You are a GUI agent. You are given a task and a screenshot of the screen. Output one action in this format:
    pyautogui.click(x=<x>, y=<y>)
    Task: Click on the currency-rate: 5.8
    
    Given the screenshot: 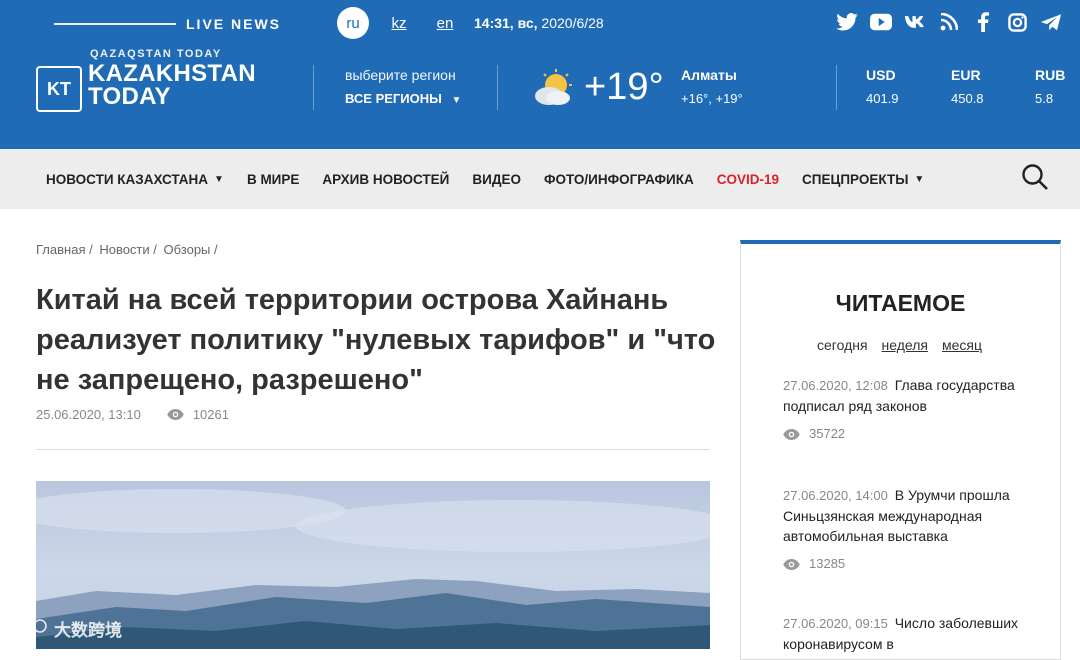 What is the action you would take?
    pyautogui.click(x=1044, y=98)
    